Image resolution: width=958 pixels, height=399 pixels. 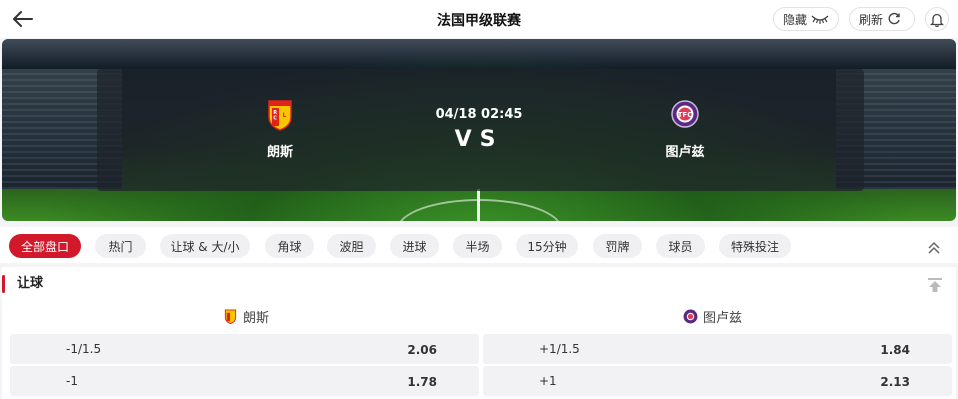 What do you see at coordinates (230, 316) in the screenshot?
I see `rc-lens-crest-icon` at bounding box center [230, 316].